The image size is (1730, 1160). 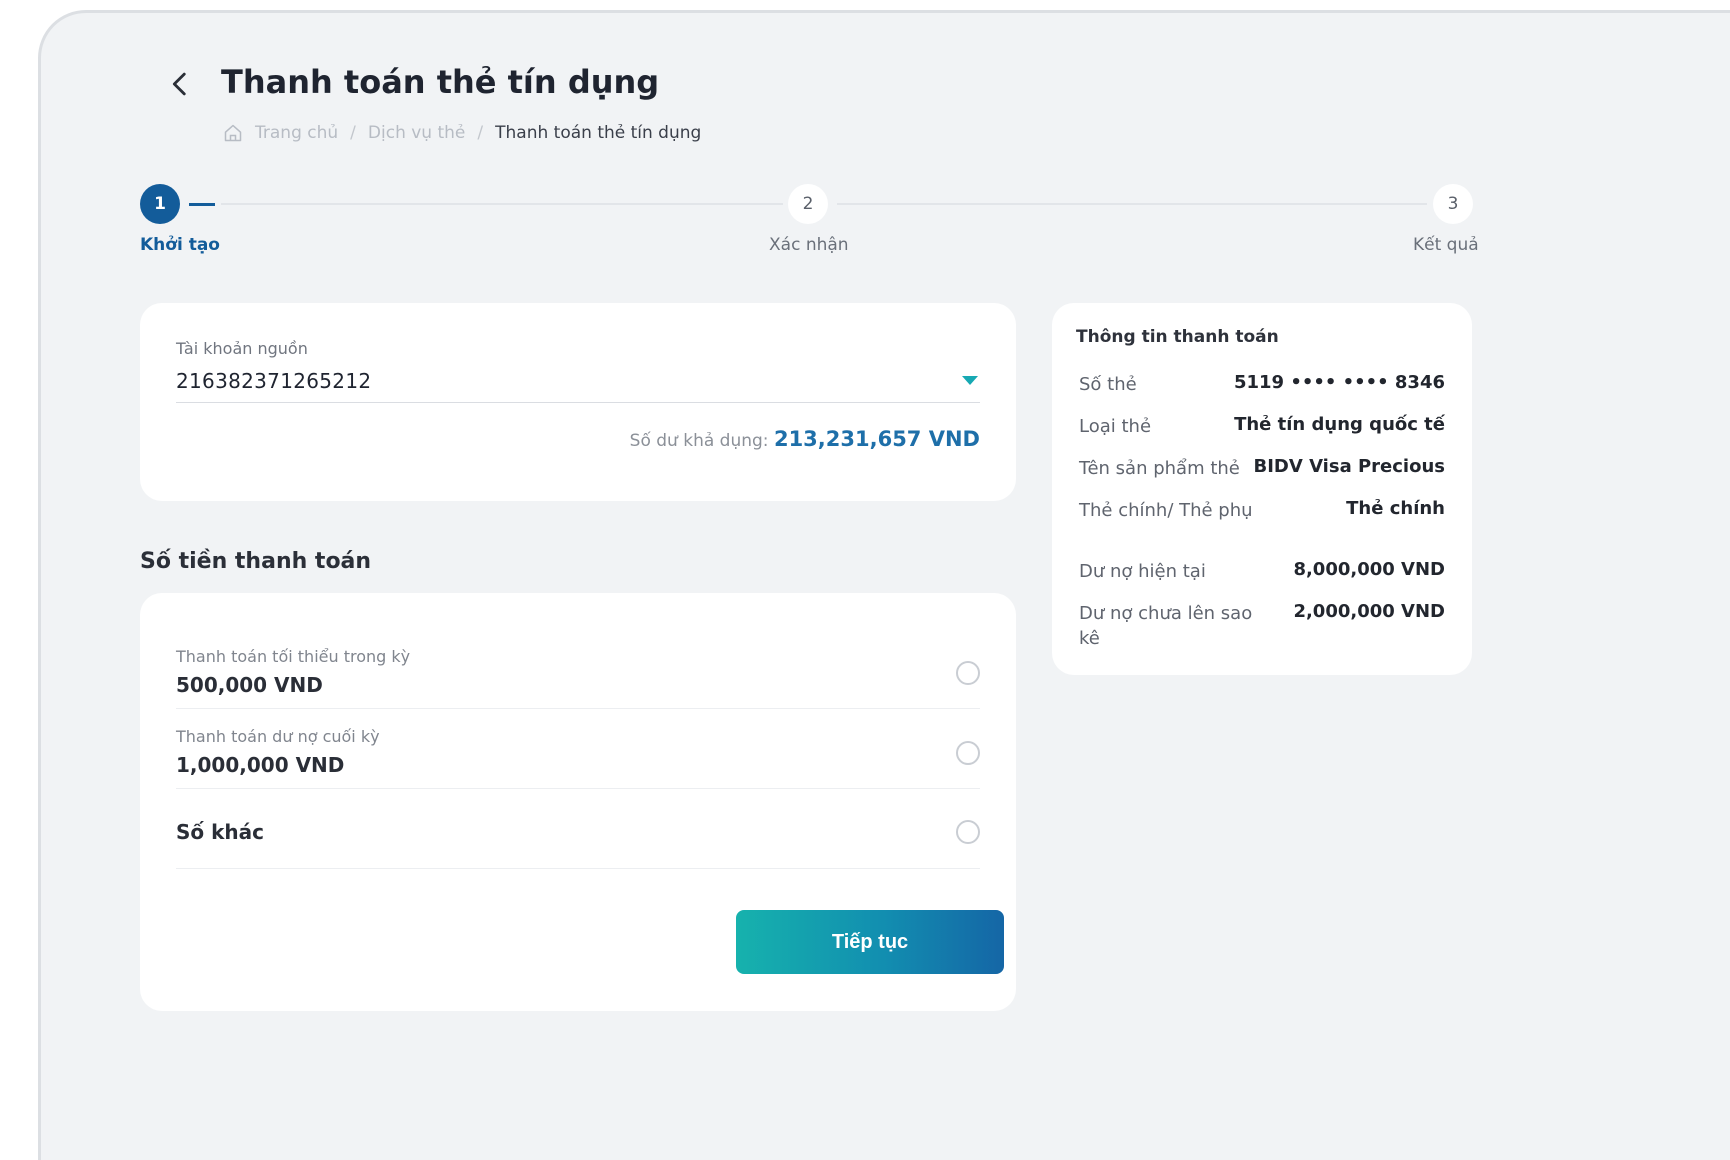 I want to click on breadcrumb-current: Thanh toán thẻ tín dụng, so click(x=598, y=133).